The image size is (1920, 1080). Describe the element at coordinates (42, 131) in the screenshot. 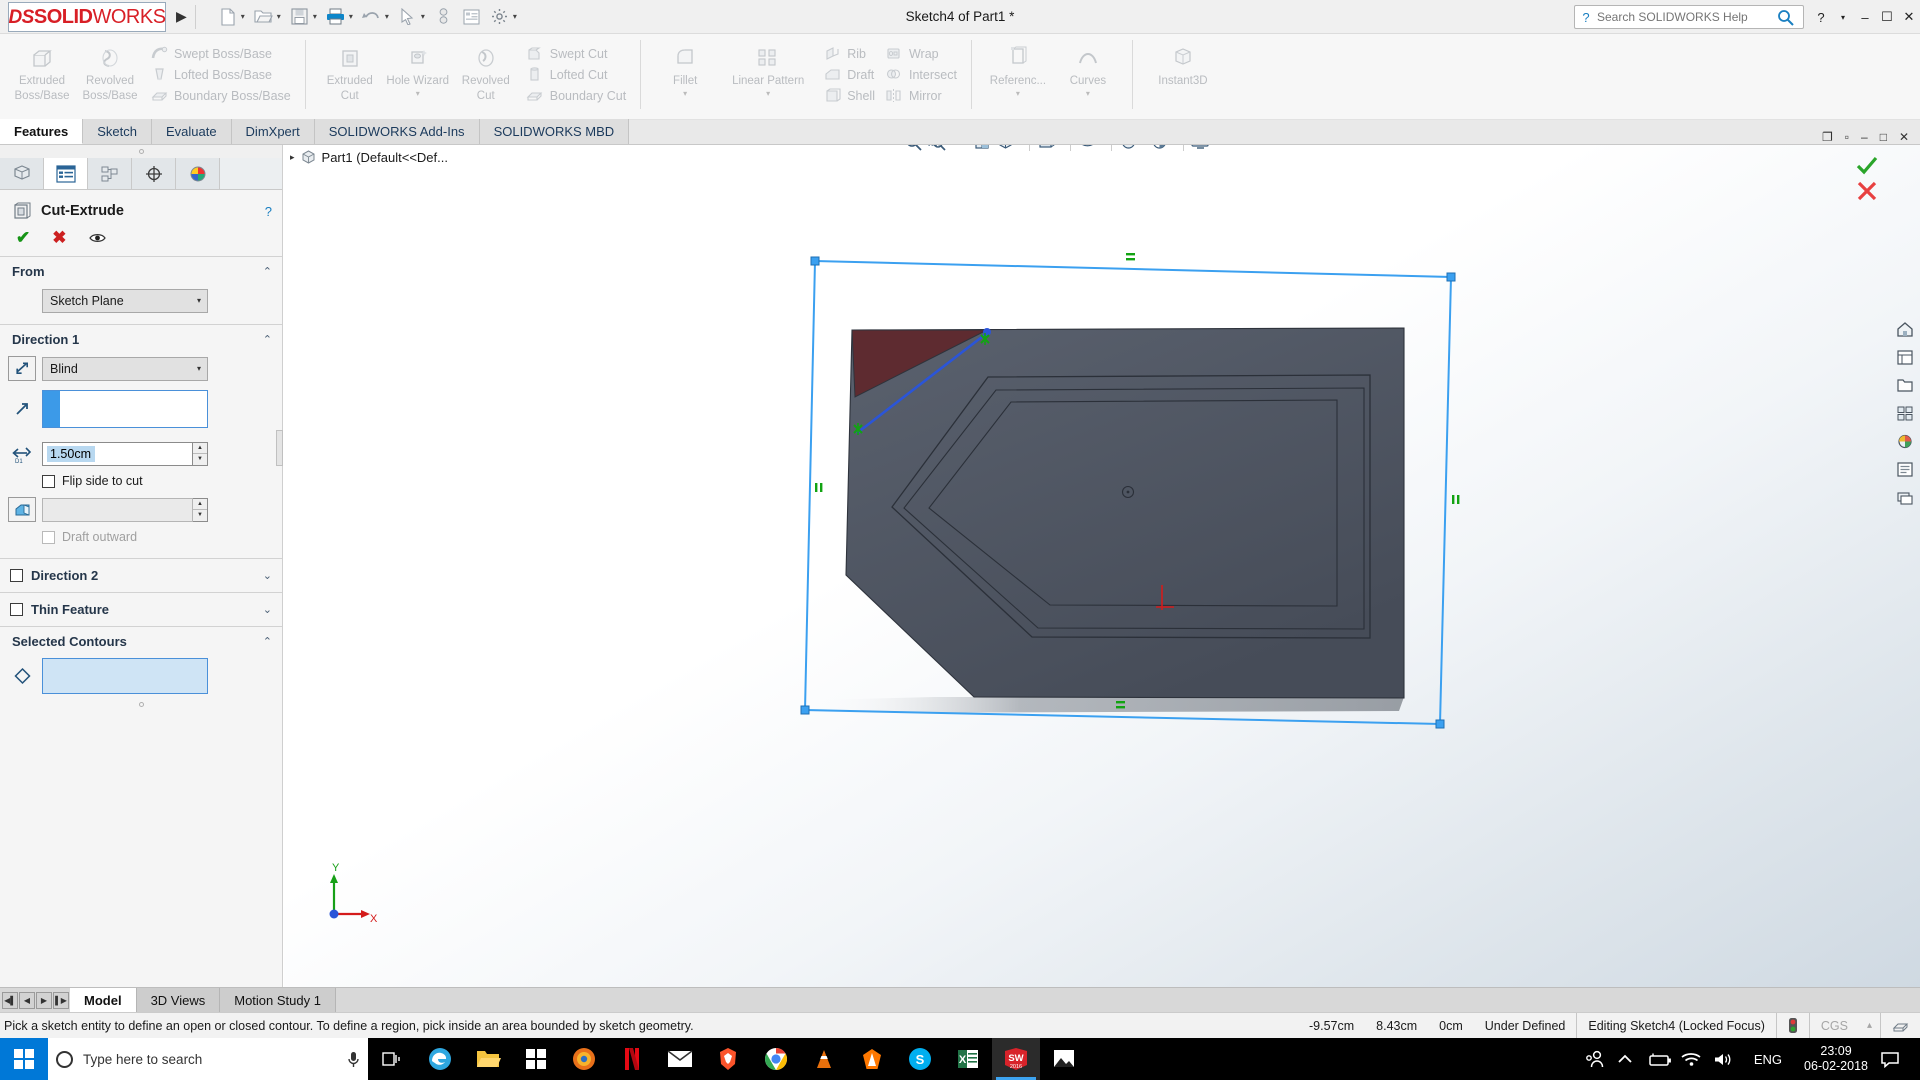

I see `tab-features: Features` at that location.